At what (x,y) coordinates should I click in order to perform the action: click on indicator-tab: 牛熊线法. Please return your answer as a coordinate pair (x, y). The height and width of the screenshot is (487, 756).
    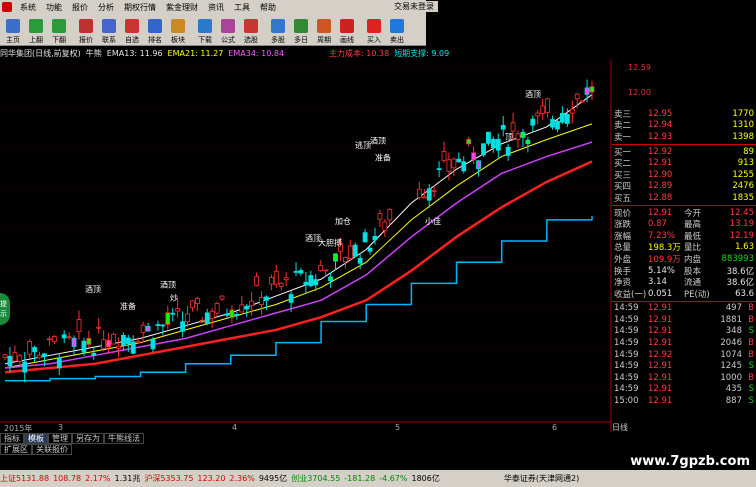
    Looking at the image, I should click on (124, 438).